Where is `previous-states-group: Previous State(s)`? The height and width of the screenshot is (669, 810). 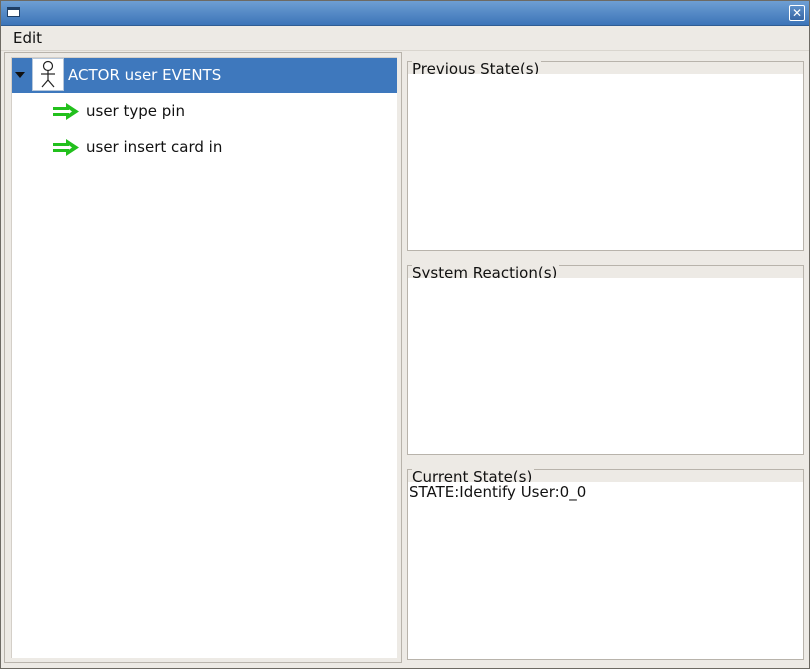 previous-states-group: Previous State(s) is located at coordinates (605, 155).